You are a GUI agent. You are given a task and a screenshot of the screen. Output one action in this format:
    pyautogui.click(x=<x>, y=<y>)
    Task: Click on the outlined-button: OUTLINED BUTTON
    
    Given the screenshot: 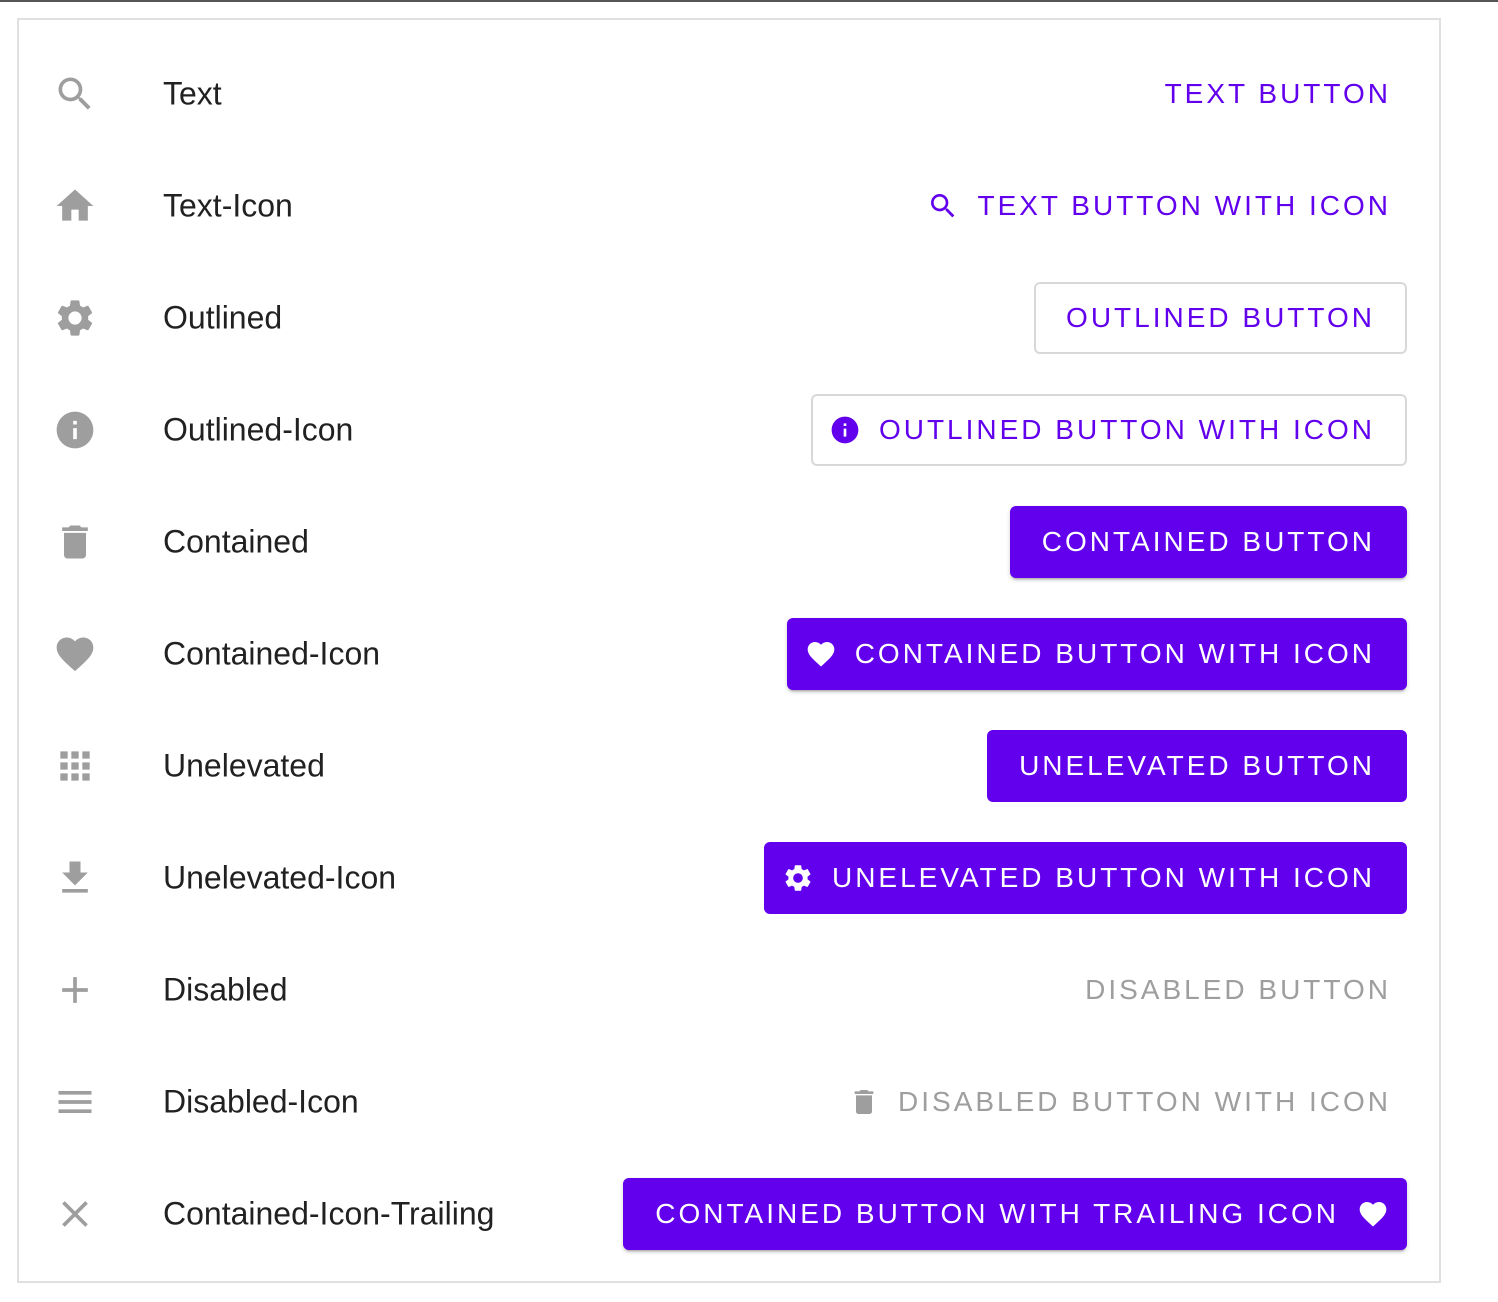 What is the action you would take?
    pyautogui.click(x=1220, y=318)
    